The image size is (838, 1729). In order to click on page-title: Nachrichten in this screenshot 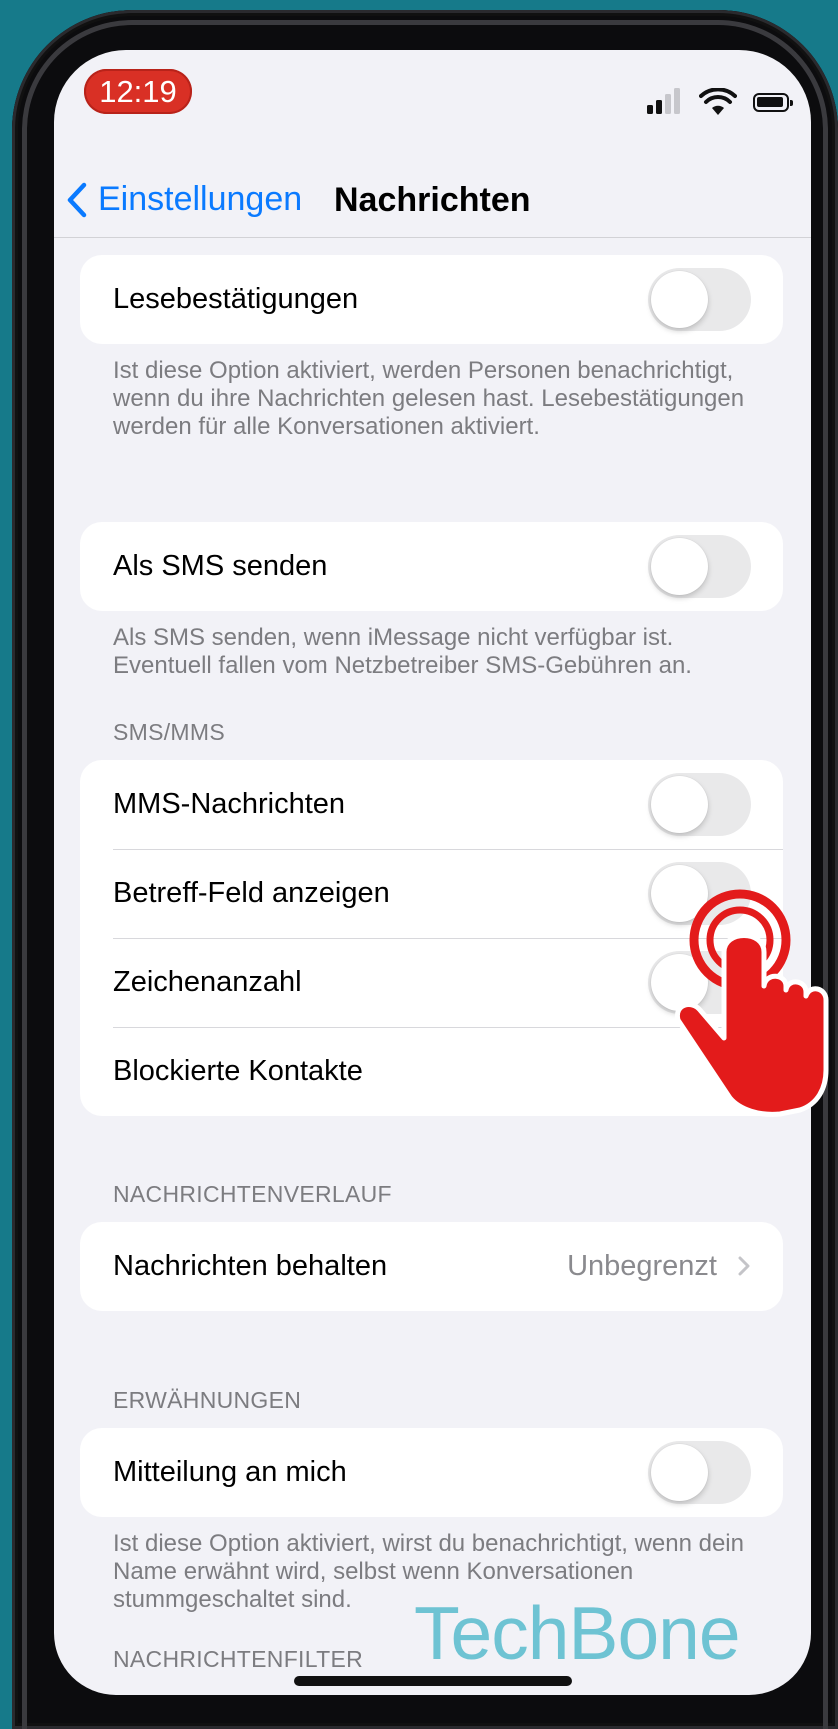, I will do `click(432, 200)`.